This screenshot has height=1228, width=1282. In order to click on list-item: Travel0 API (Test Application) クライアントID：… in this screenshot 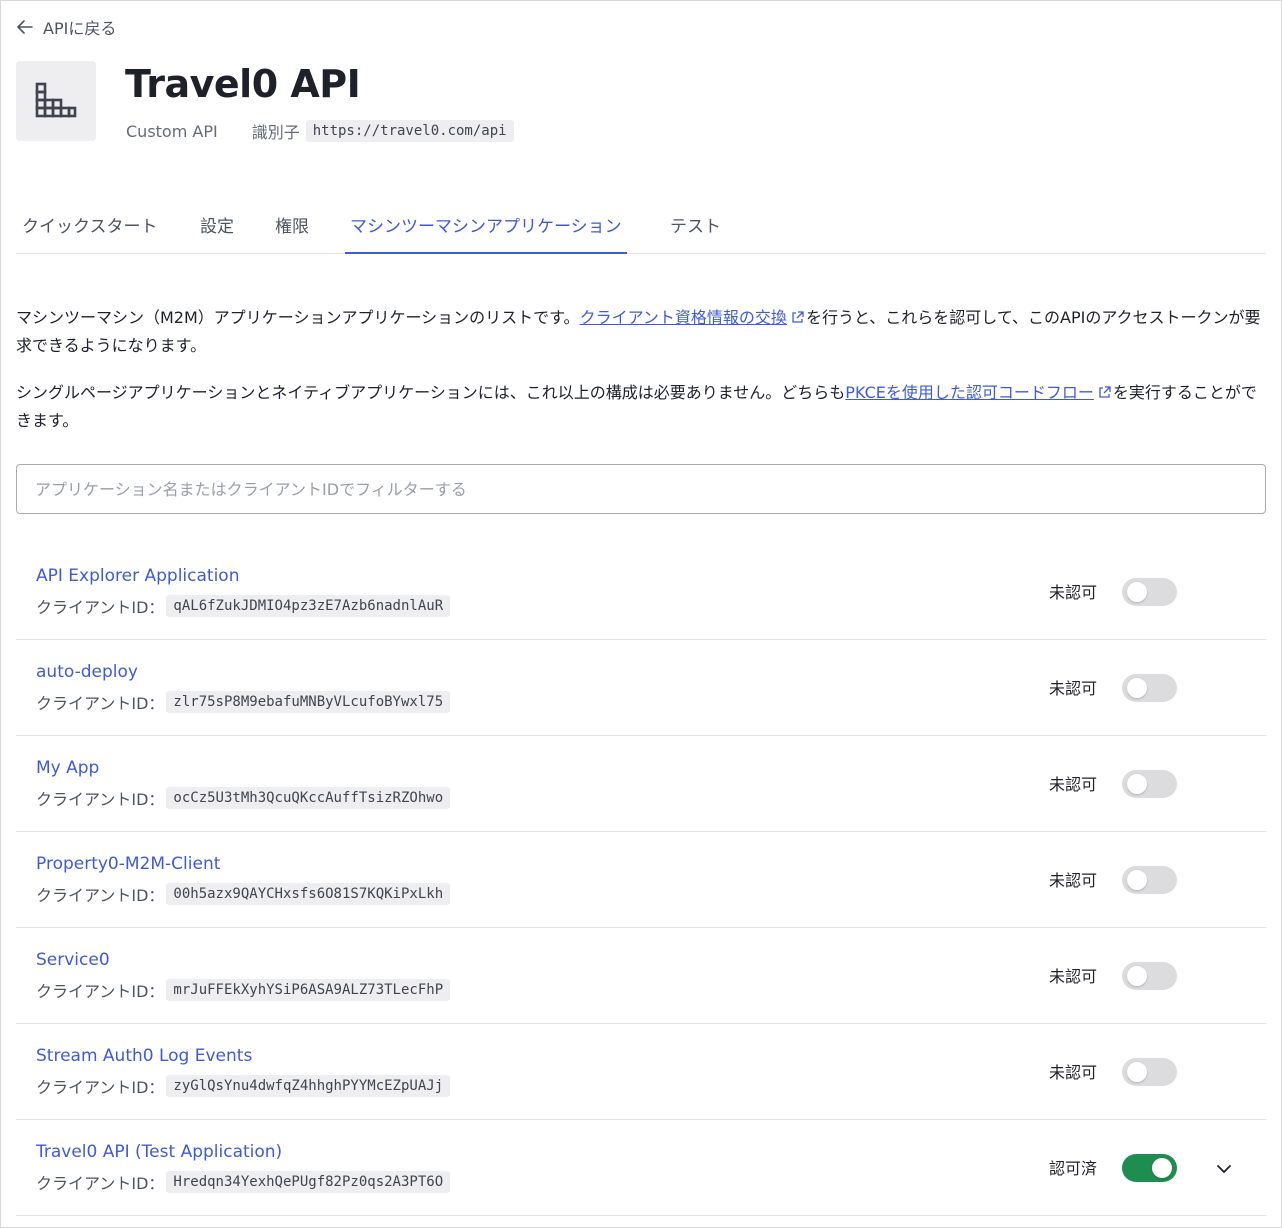, I will do `click(641, 1168)`.